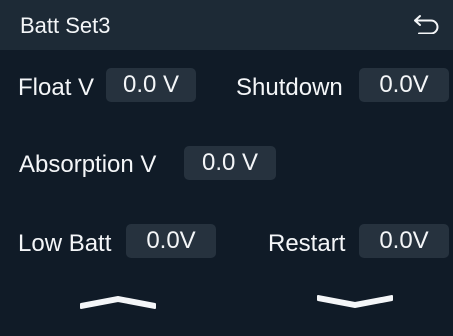  I want to click on chevron-up-icon, so click(118, 304).